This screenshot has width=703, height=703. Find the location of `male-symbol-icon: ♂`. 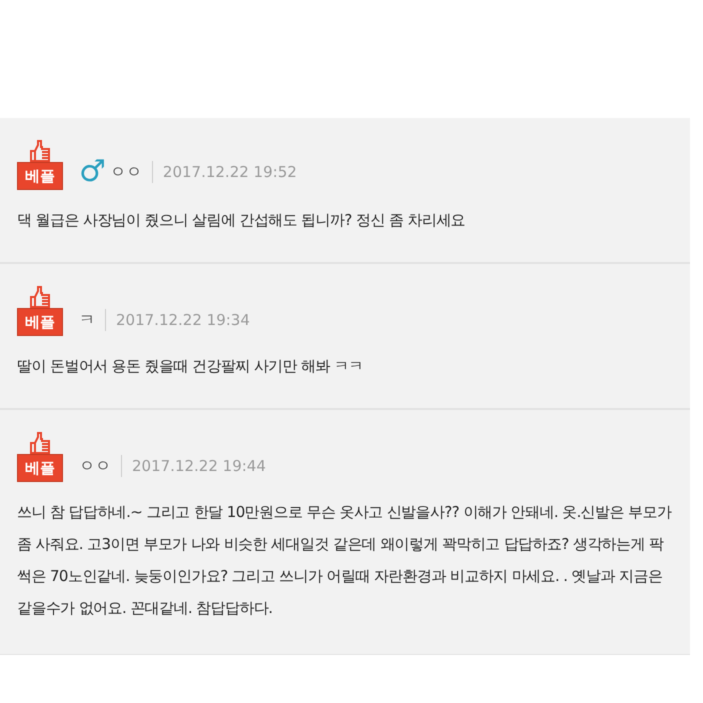

male-symbol-icon: ♂ is located at coordinates (92, 172).